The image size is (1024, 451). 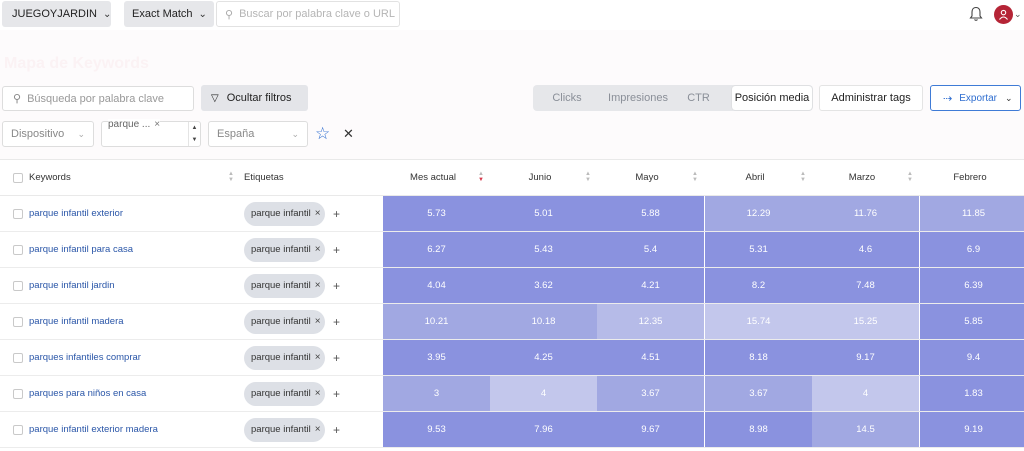 What do you see at coordinates (972, 357) in the screenshot?
I see `position-cell: 9.4` at bounding box center [972, 357].